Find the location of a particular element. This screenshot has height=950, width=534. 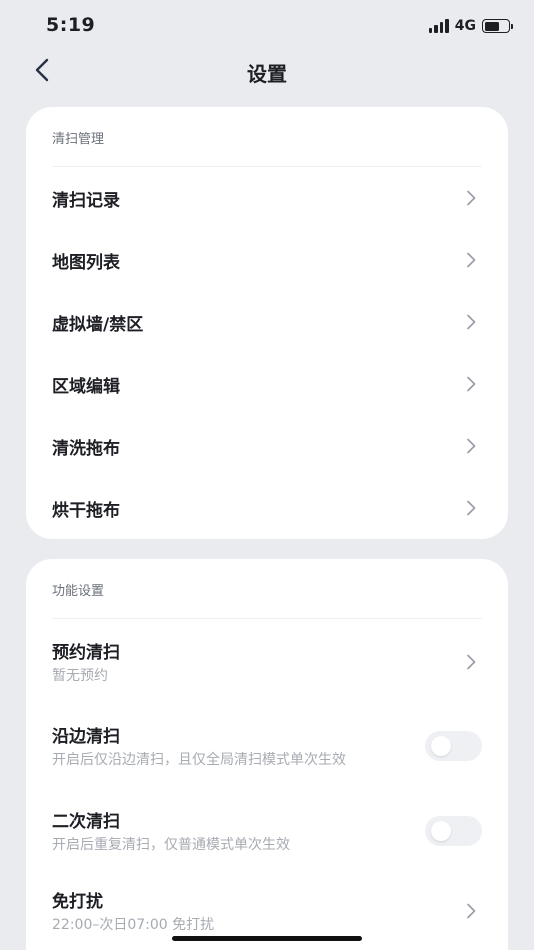

status-bar: 5:19 4G is located at coordinates (267, 26).